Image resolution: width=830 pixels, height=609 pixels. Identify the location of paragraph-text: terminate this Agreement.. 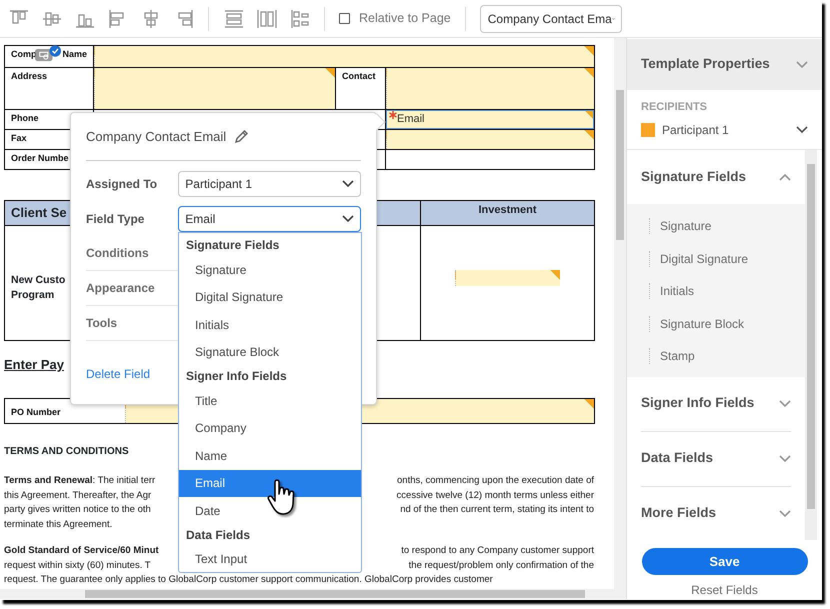
(58, 525).